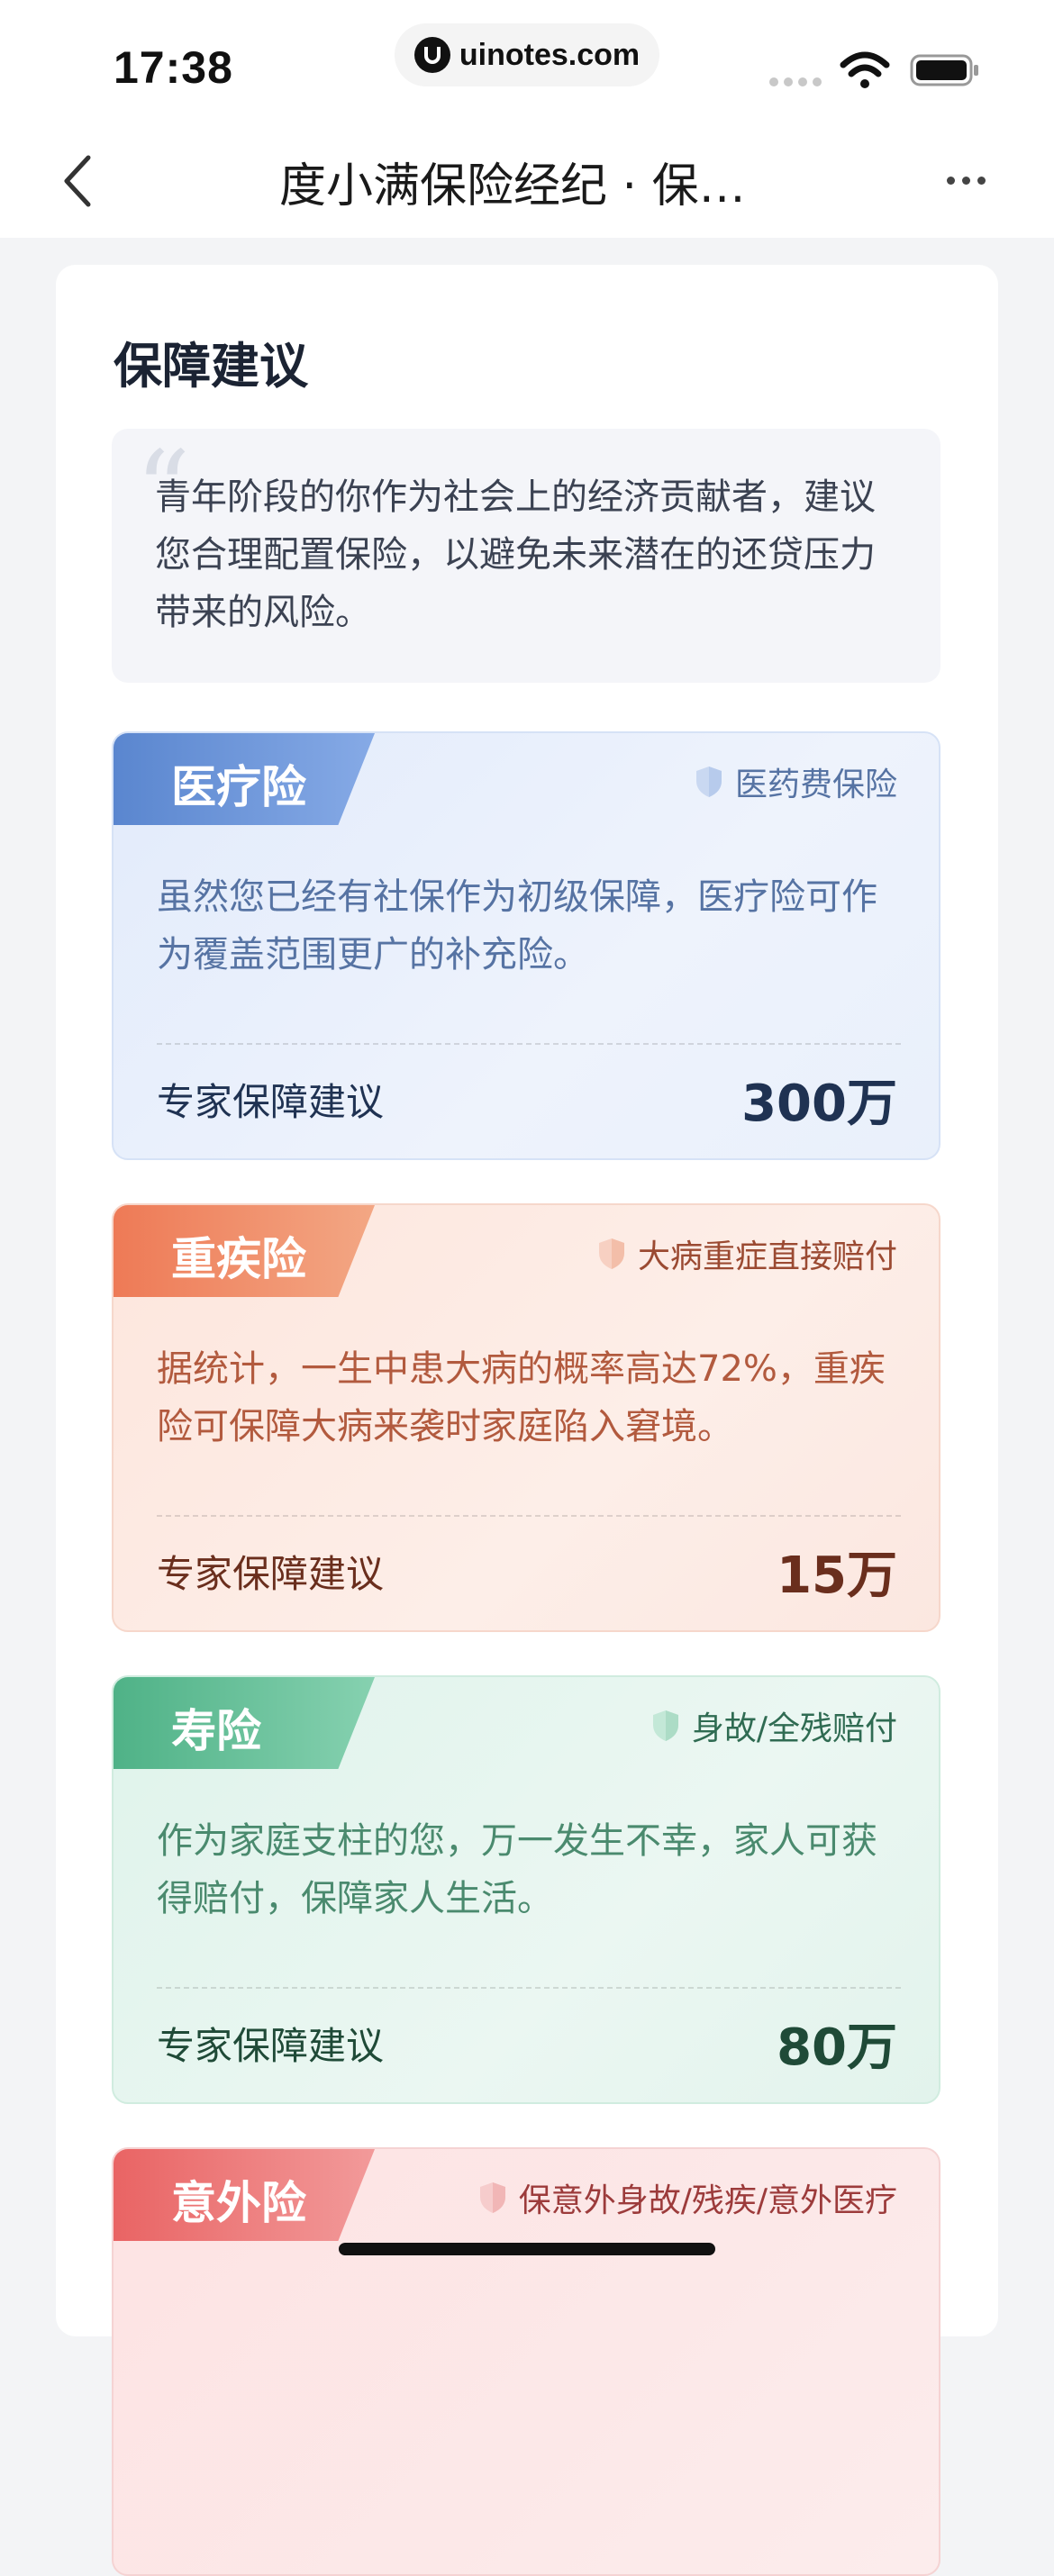 The height and width of the screenshot is (2576, 1054). Describe the element at coordinates (837, 2047) in the screenshot. I see `advice-amount: 80万` at that location.